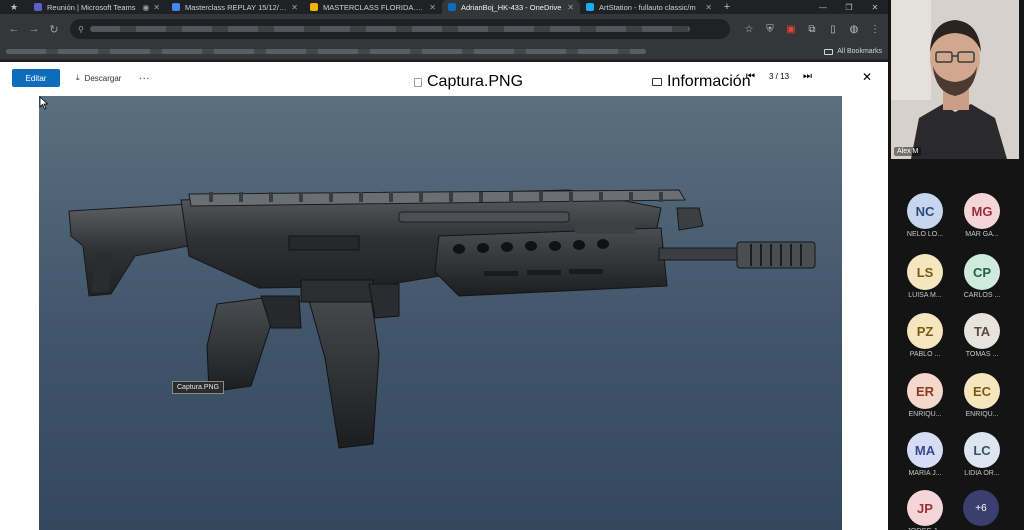 The height and width of the screenshot is (530, 1024). I want to click on info-label: Información, so click(709, 81).